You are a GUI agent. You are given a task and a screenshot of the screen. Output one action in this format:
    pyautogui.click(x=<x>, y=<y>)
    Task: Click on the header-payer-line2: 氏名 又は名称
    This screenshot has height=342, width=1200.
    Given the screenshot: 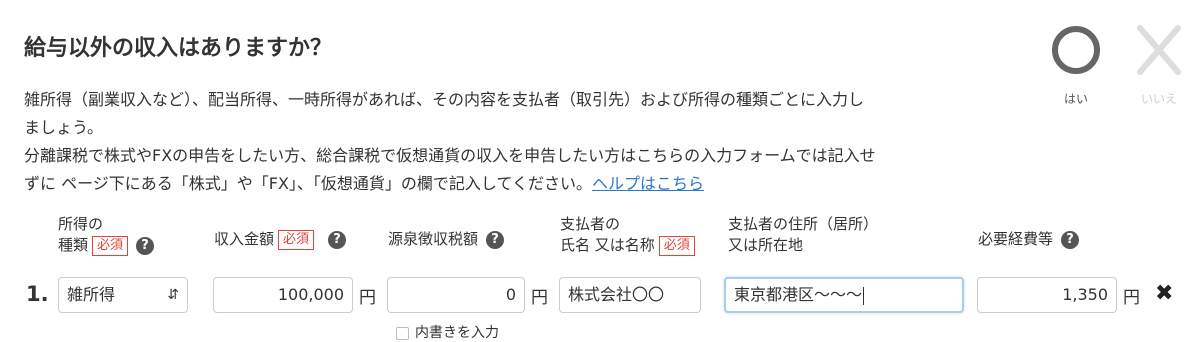 What is the action you would take?
    pyautogui.click(x=607, y=245)
    